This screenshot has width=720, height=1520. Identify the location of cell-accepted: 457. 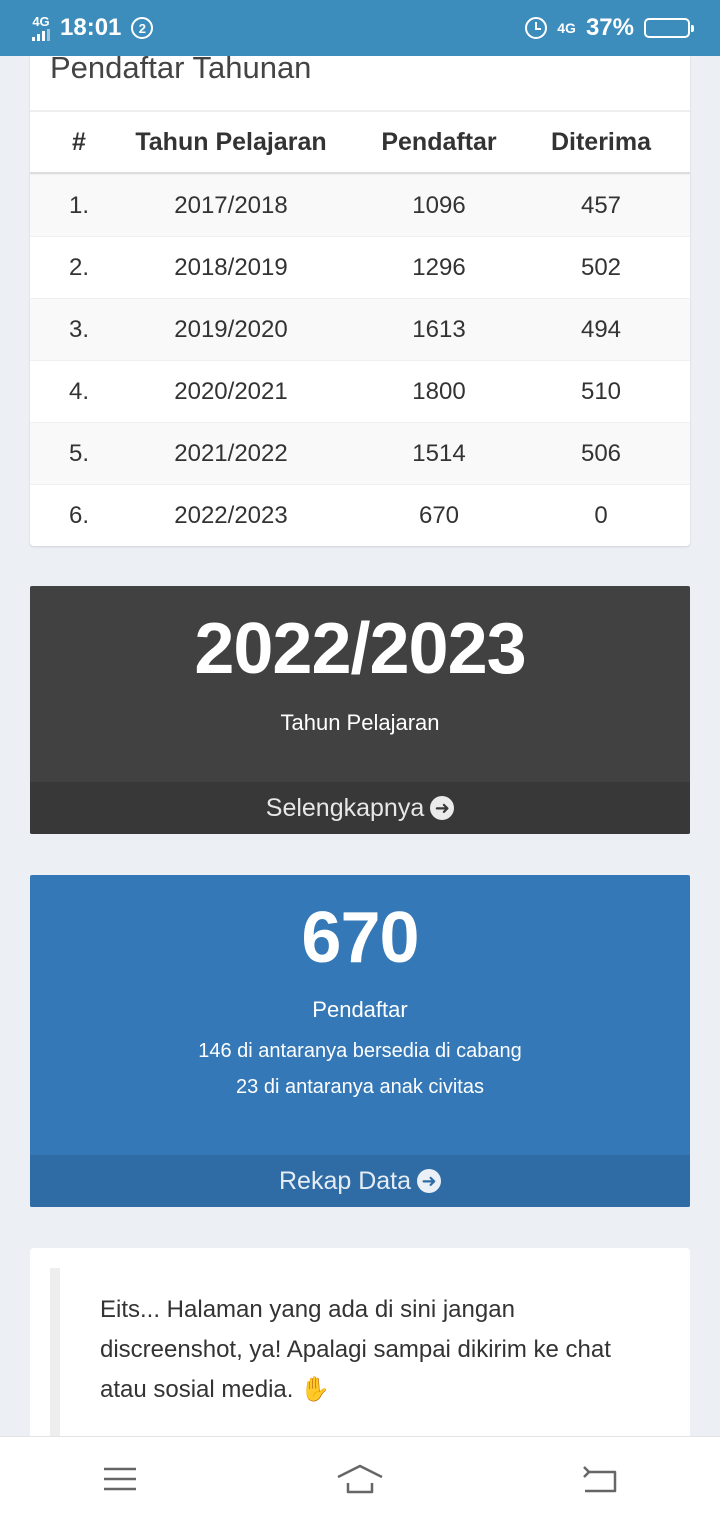
(601, 205).